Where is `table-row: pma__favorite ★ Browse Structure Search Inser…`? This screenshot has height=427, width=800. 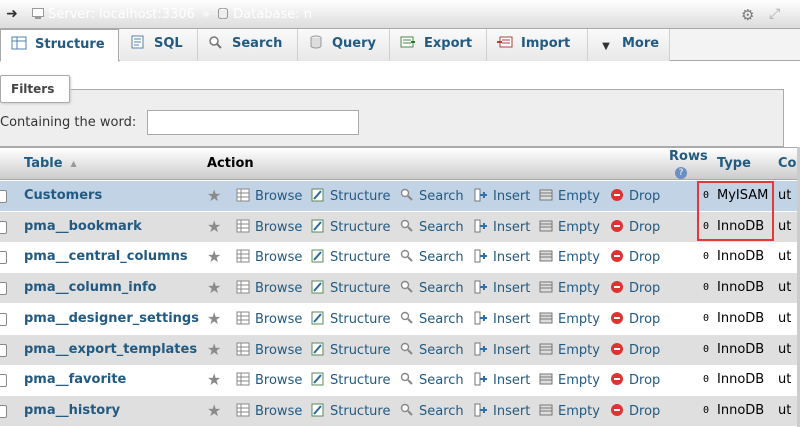 table-row: pma__favorite ★ Browse Structure Search Inser… is located at coordinates (400, 381).